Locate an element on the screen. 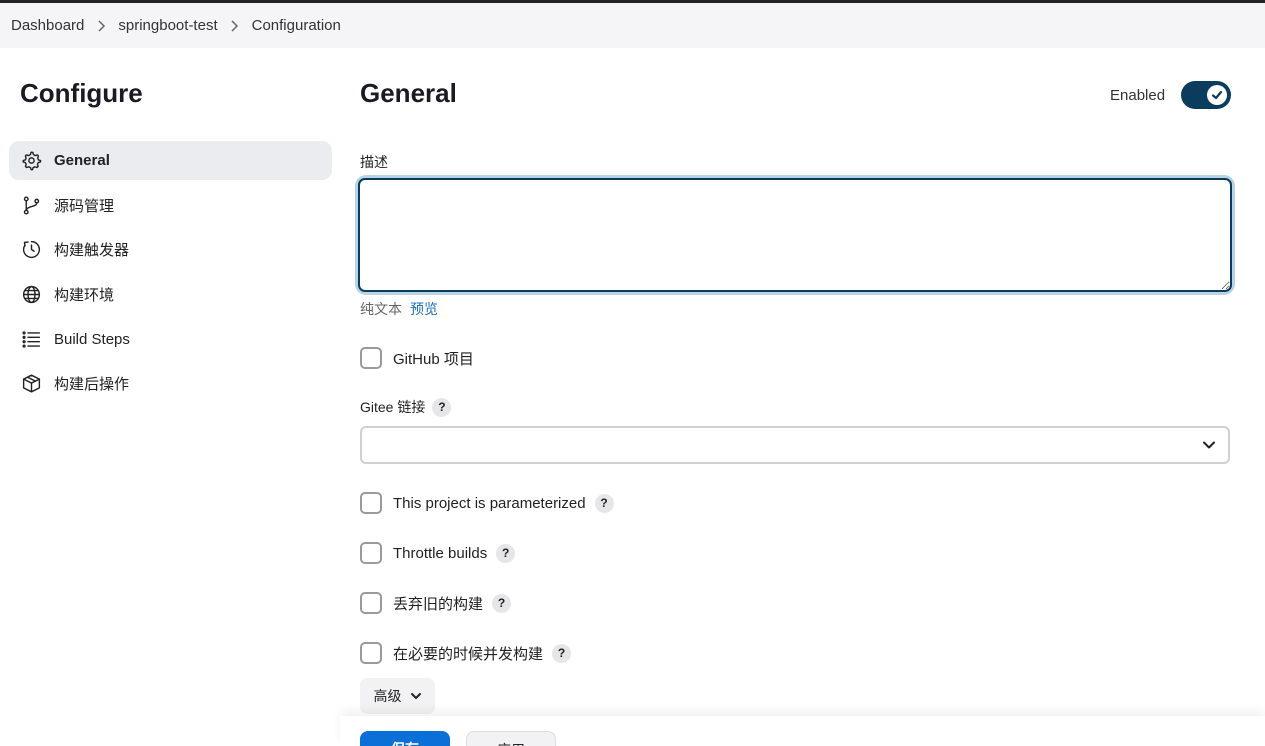  concurrent-builds-checkbox is located at coordinates (371, 653).